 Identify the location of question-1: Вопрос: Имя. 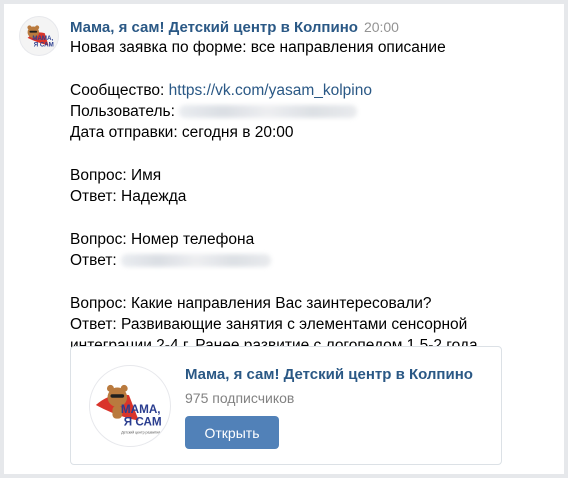
(116, 175).